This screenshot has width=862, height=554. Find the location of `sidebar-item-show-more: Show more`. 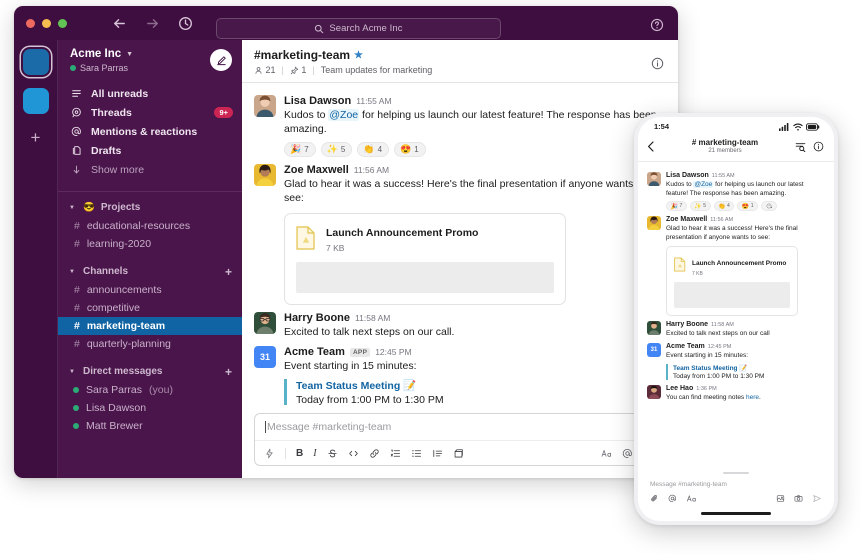

sidebar-item-show-more: Show more is located at coordinates (150, 169).